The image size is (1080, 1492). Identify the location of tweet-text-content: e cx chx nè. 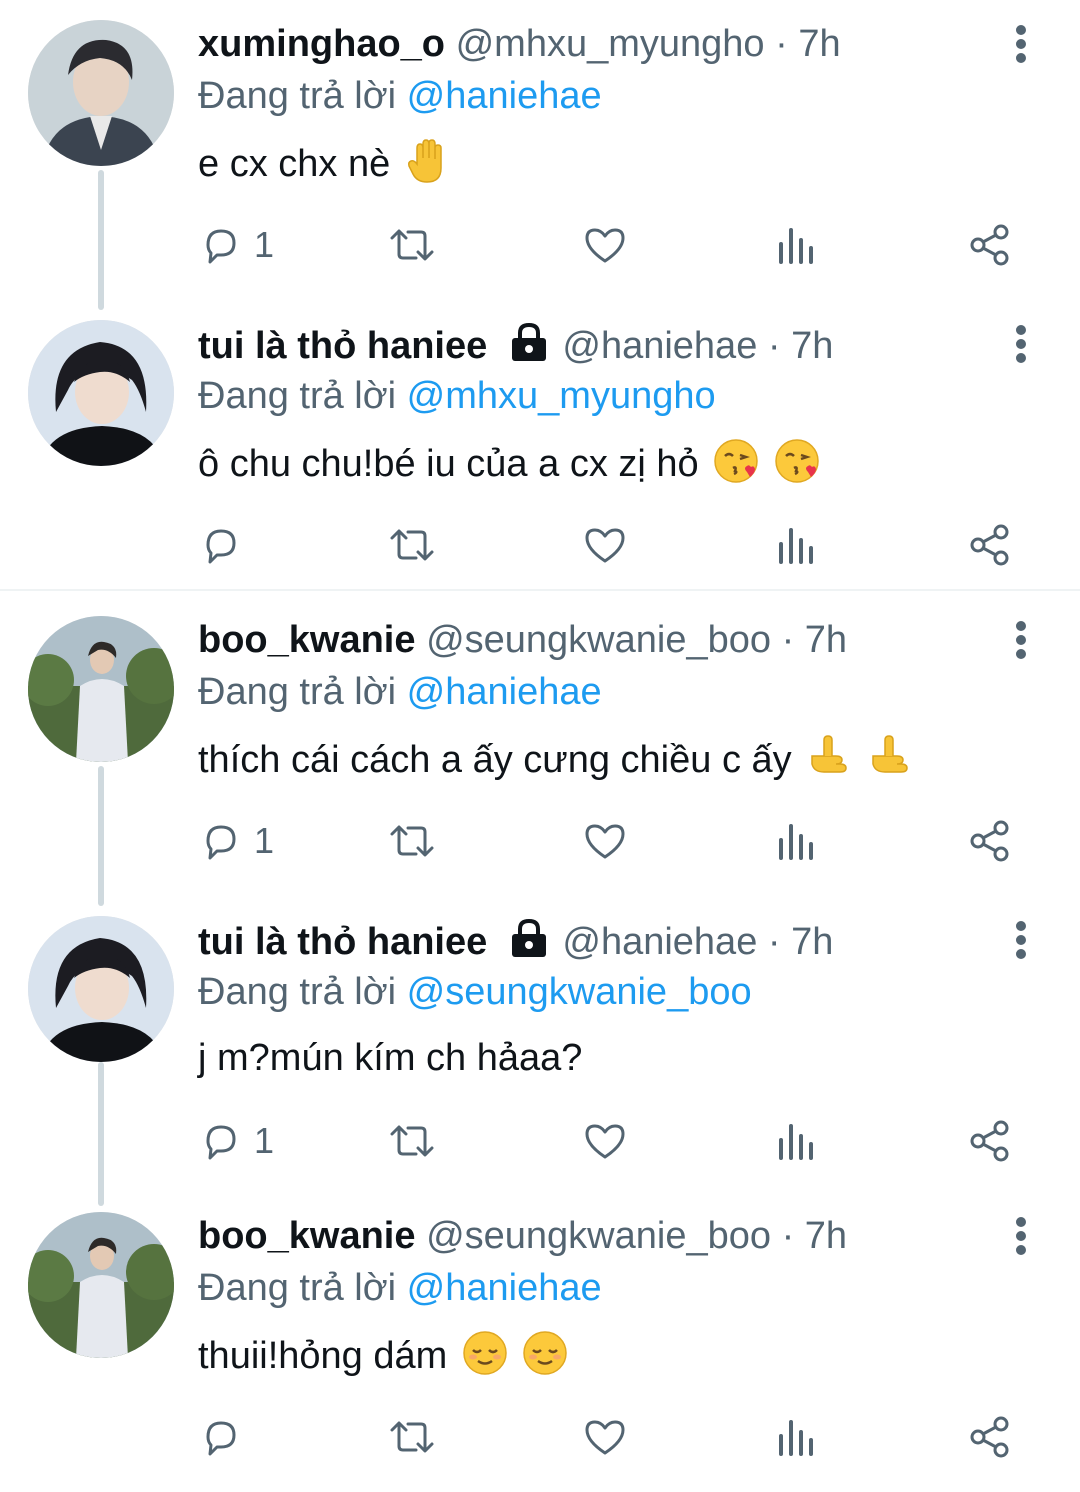
(294, 164).